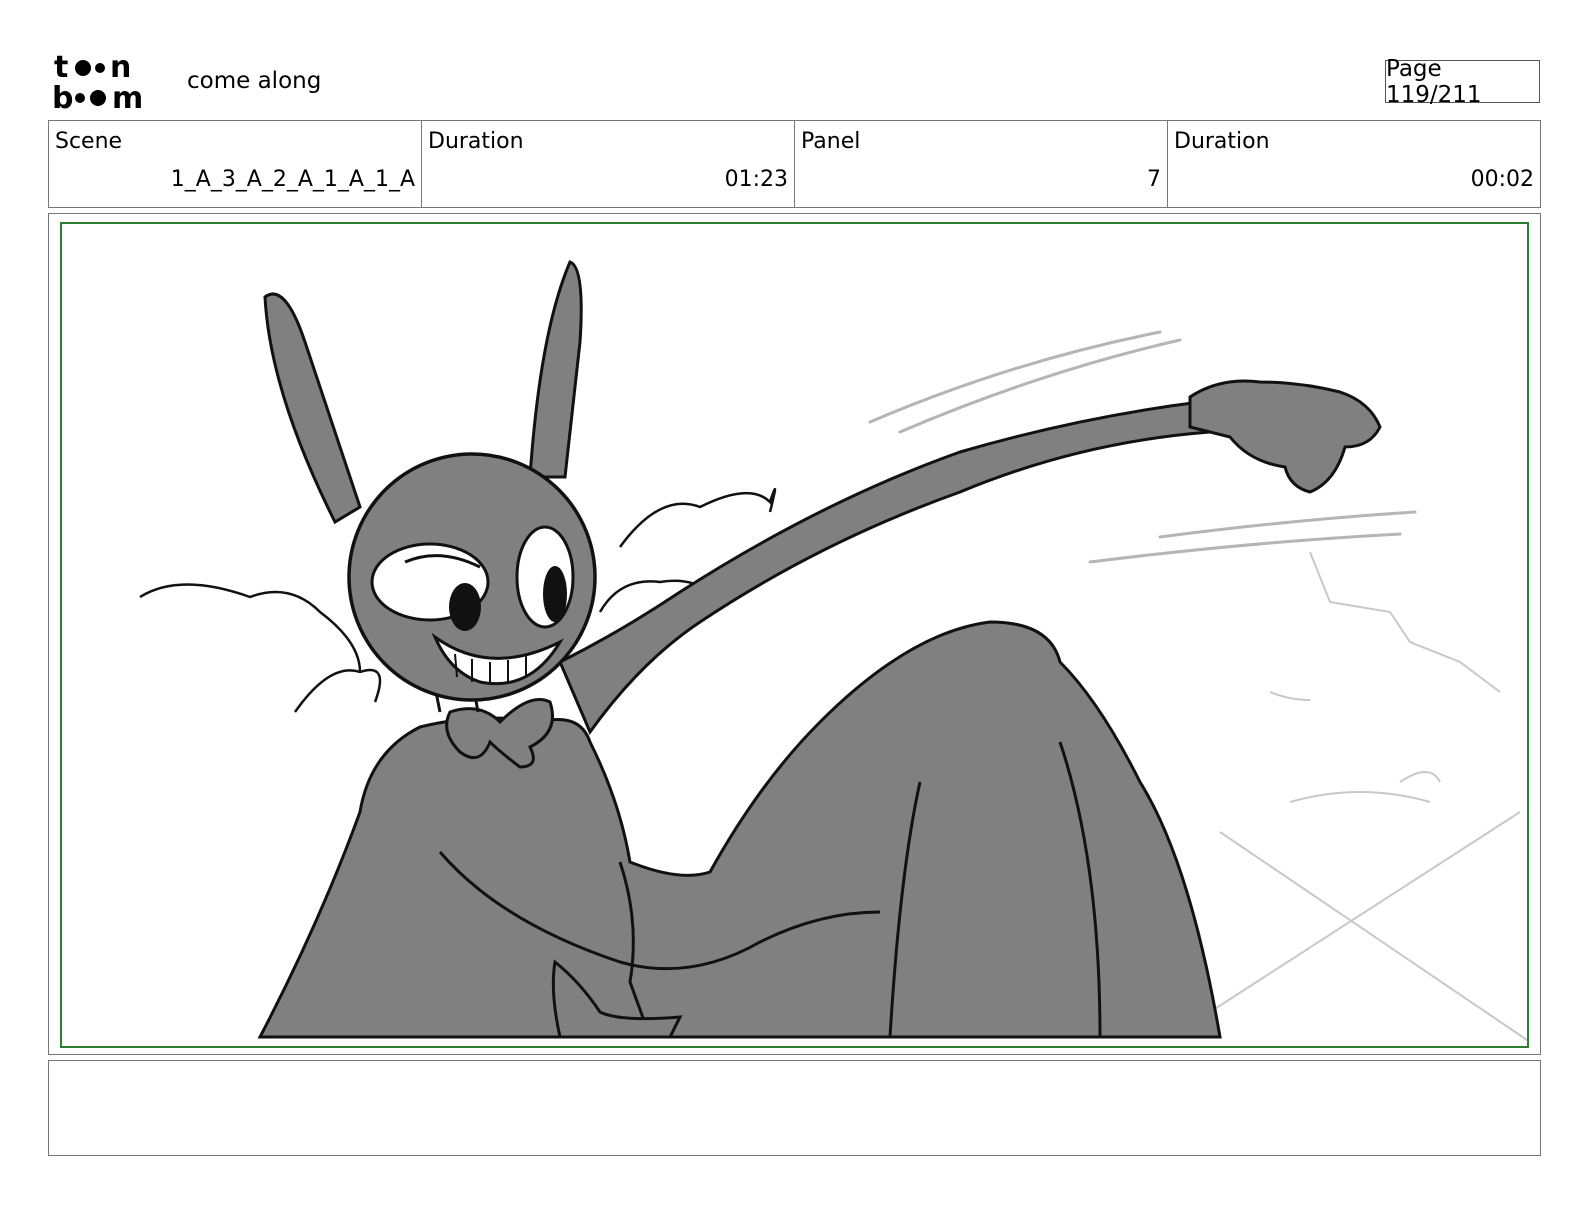 This screenshot has height=1224, width=1584. I want to click on toon-boom-logo: t n b m, so click(97, 81).